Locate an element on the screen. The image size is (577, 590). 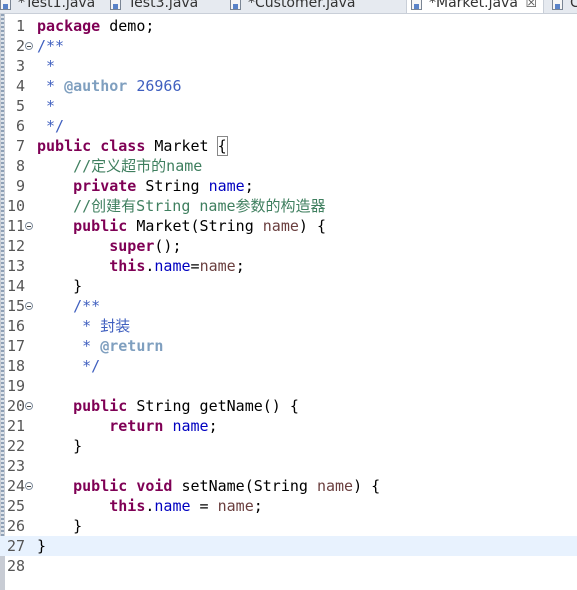
code-line: 17 * @return is located at coordinates (288, 346).